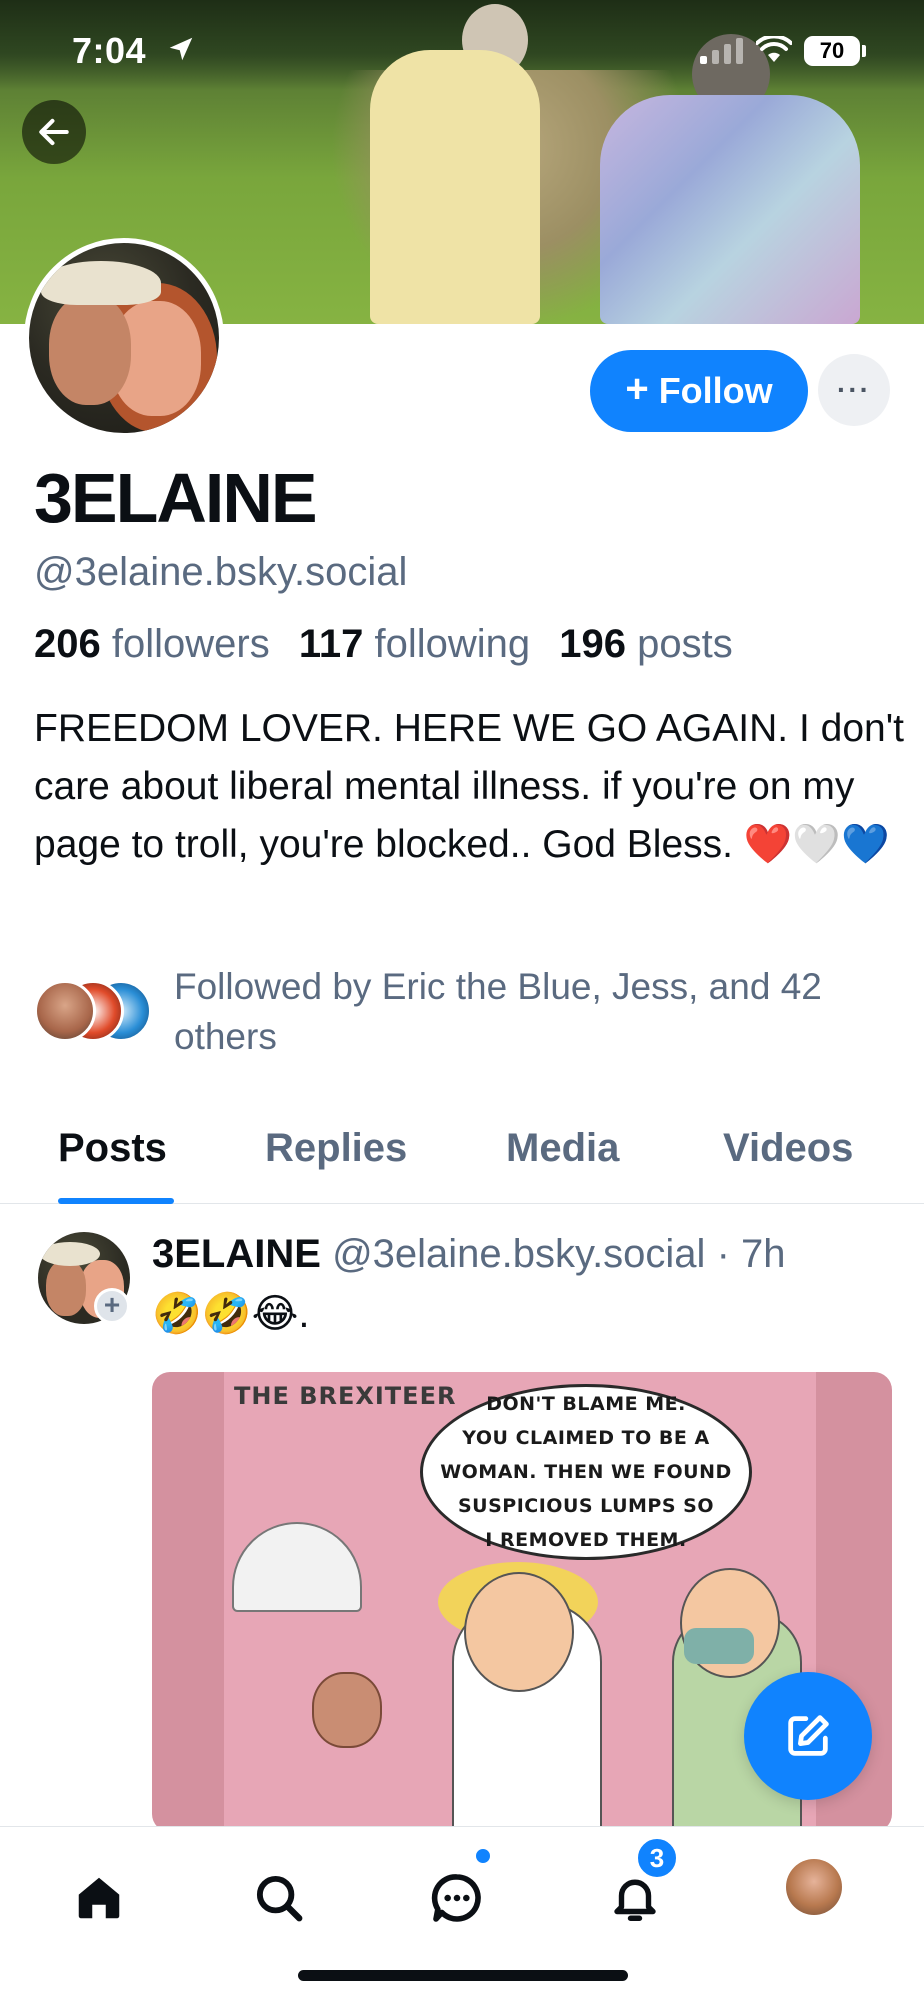 The height and width of the screenshot is (2000, 924). What do you see at coordinates (586, 1438) in the screenshot?
I see `speech-line: YOU CLAIMED TO BE A` at bounding box center [586, 1438].